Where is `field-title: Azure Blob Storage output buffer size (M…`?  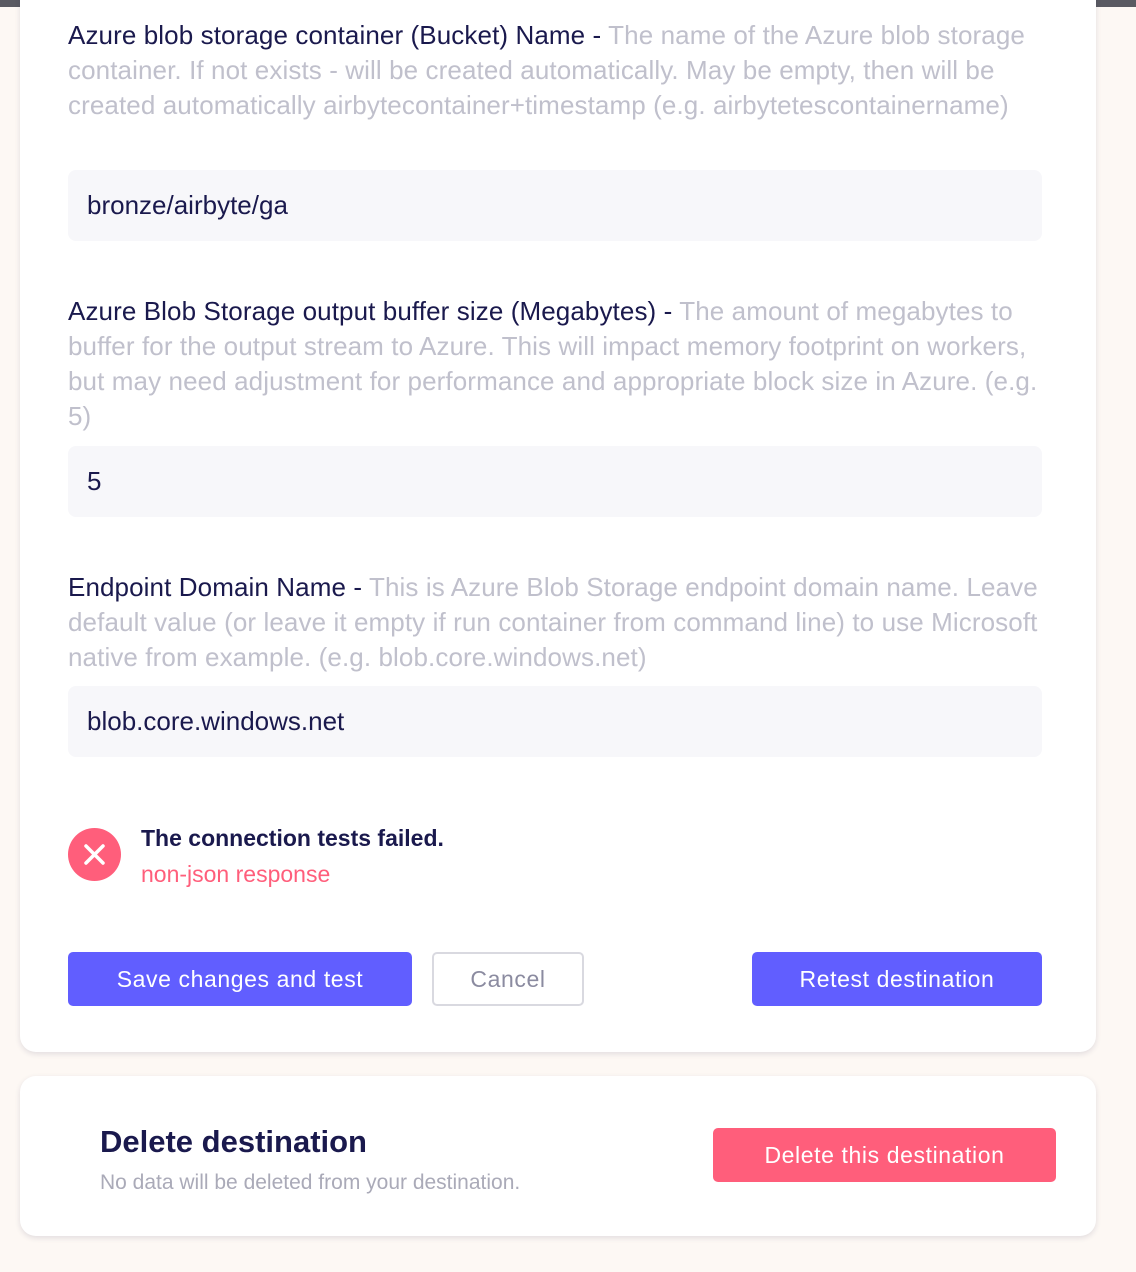
field-title: Azure Blob Storage output buffer size (M… is located at coordinates (362, 311).